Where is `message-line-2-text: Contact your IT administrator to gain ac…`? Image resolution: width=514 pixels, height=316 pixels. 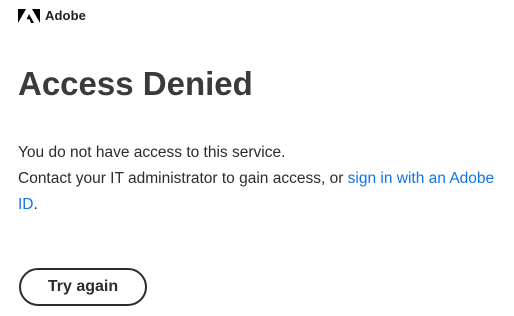
message-line-2-text: Contact your IT administrator to gain ac… is located at coordinates (183, 178).